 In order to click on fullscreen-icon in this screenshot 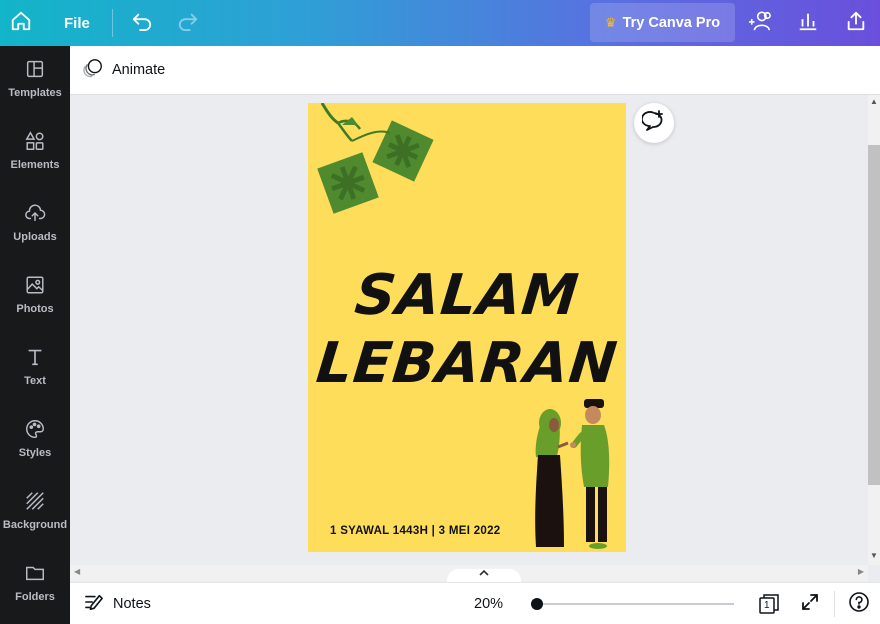, I will do `click(810, 604)`.